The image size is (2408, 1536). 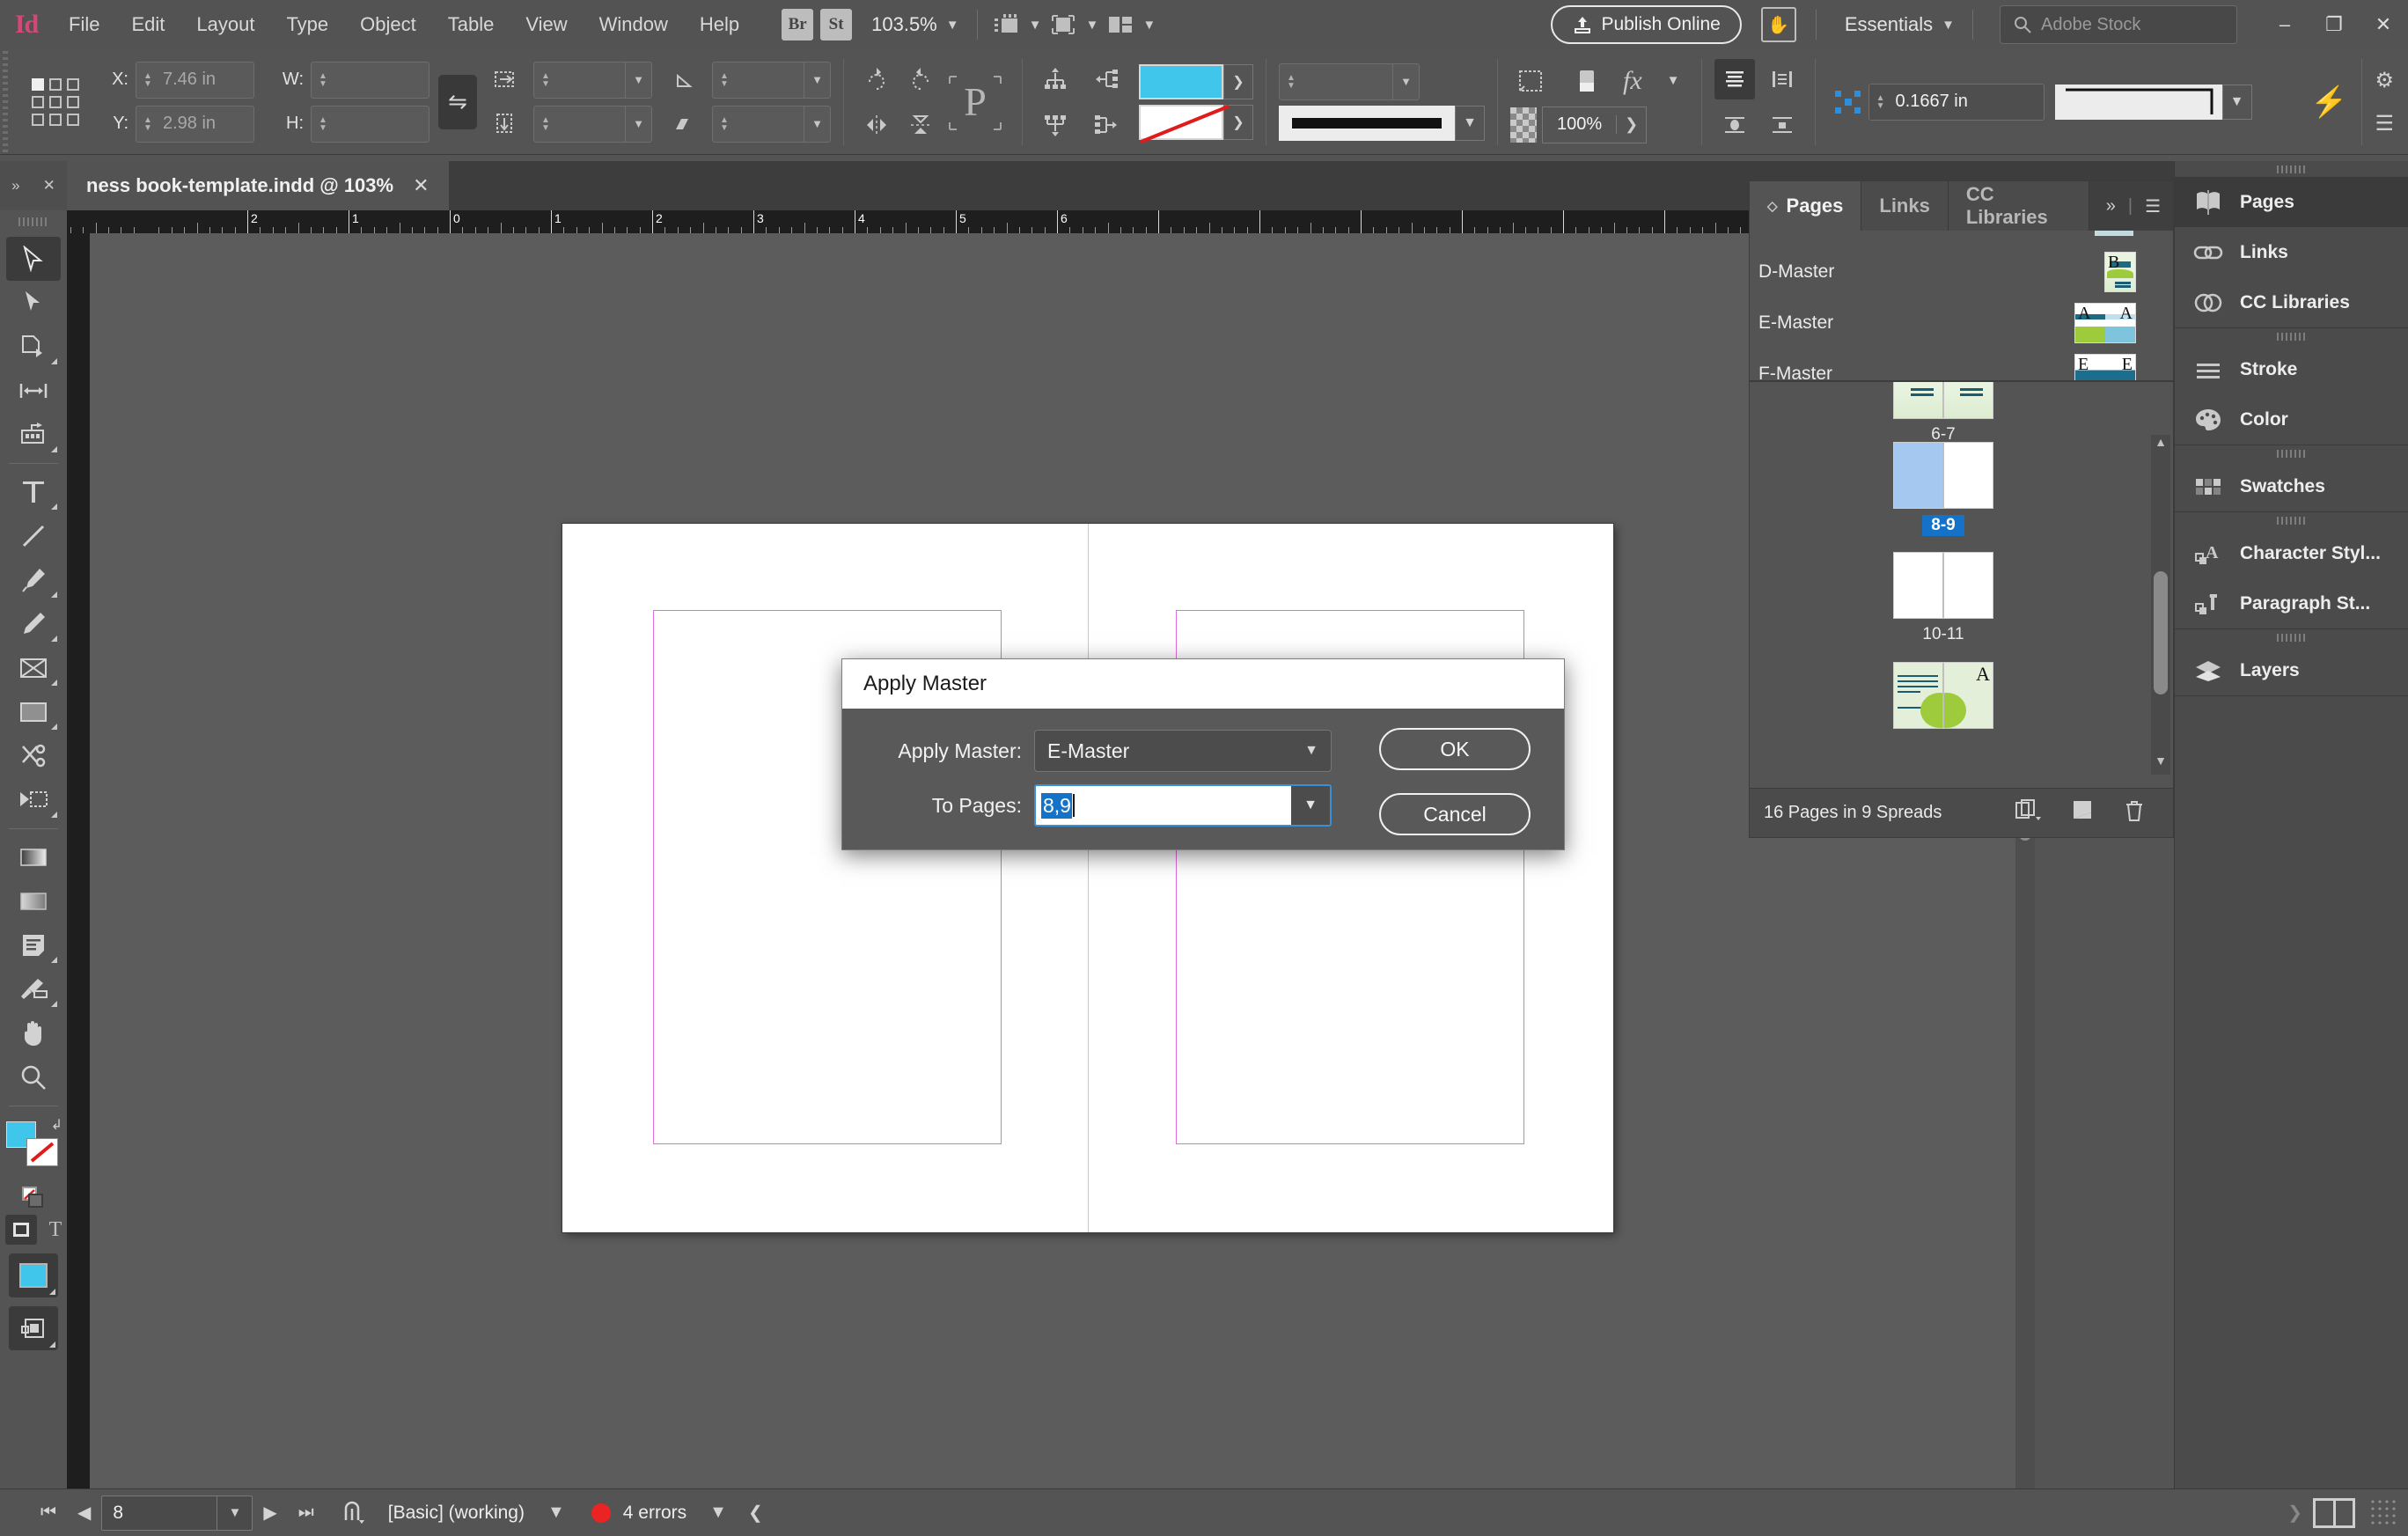 What do you see at coordinates (952, 25) in the screenshot?
I see `zoom-dropdown-icon` at bounding box center [952, 25].